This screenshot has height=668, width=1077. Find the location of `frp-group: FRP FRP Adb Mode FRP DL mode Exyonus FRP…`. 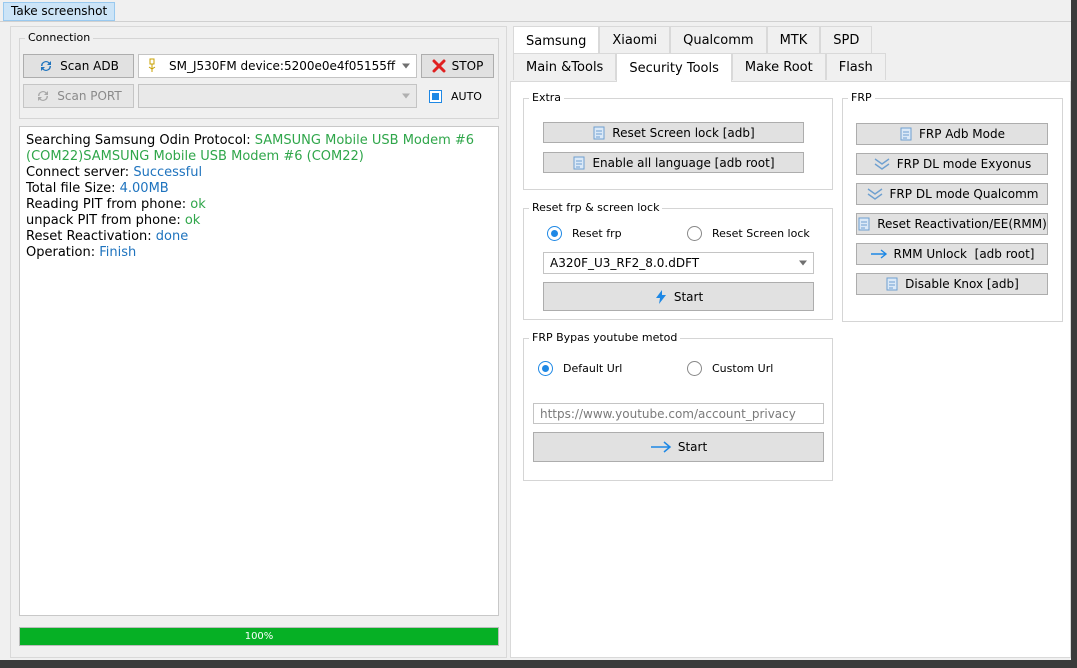

frp-group: FRP FRP Adb Mode FRP DL mode Exyonus FRP… is located at coordinates (952, 206).